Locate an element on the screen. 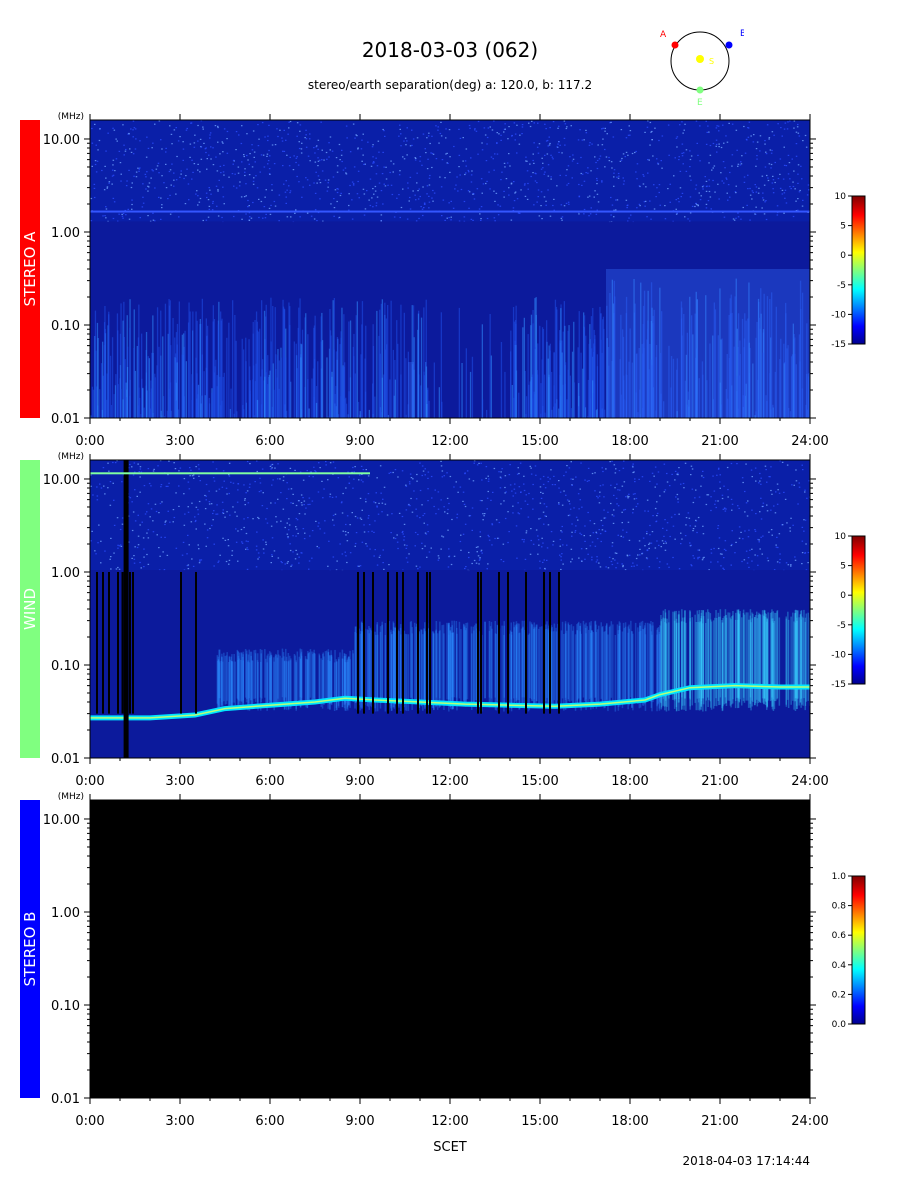  data-gap is located at coordinates (109, 642).